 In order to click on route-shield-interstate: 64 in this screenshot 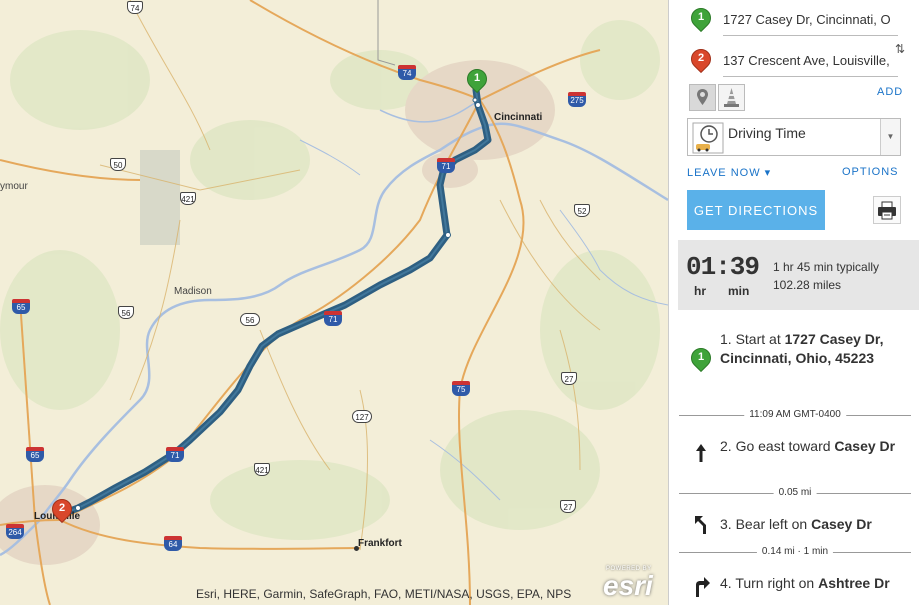, I will do `click(173, 543)`.